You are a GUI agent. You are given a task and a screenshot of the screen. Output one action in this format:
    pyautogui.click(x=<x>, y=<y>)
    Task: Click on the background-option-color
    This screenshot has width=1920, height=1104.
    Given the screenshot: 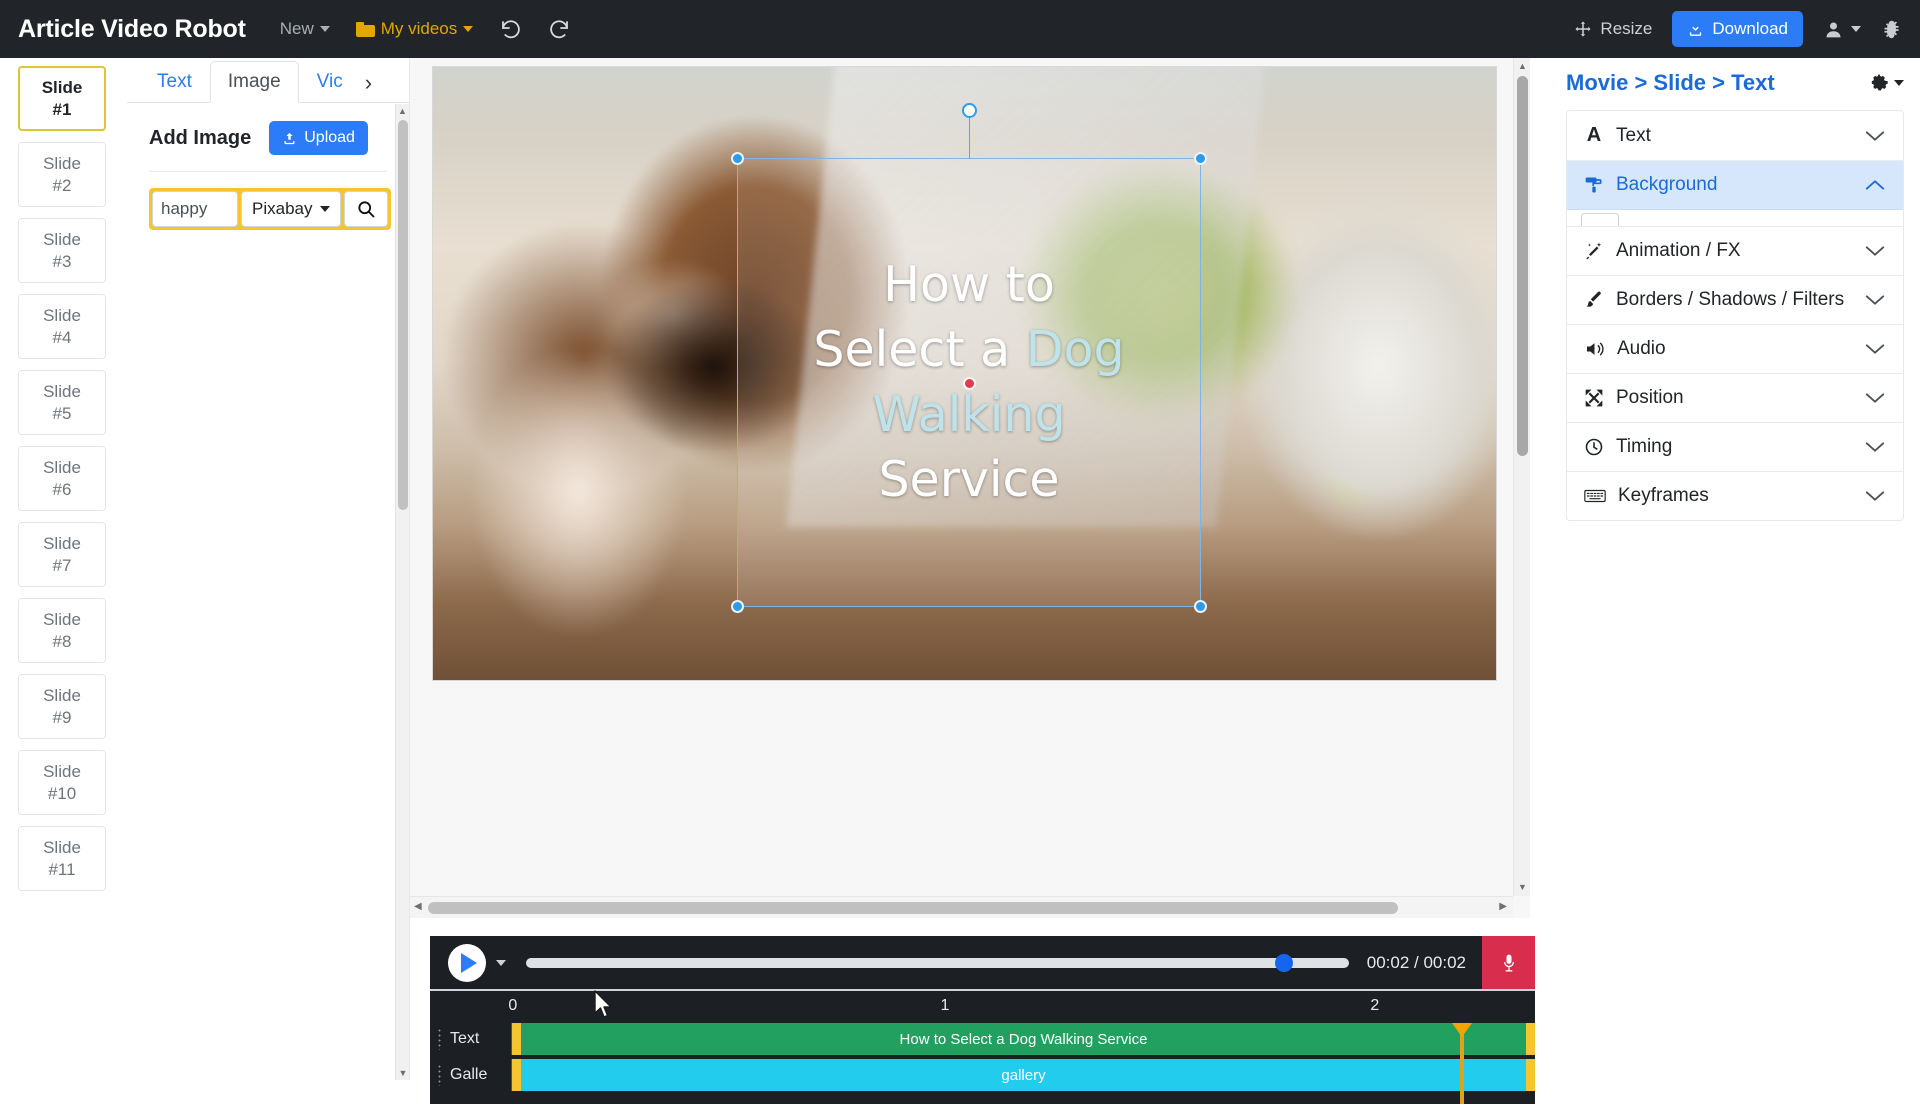 What is the action you would take?
    pyautogui.click(x=1635, y=219)
    